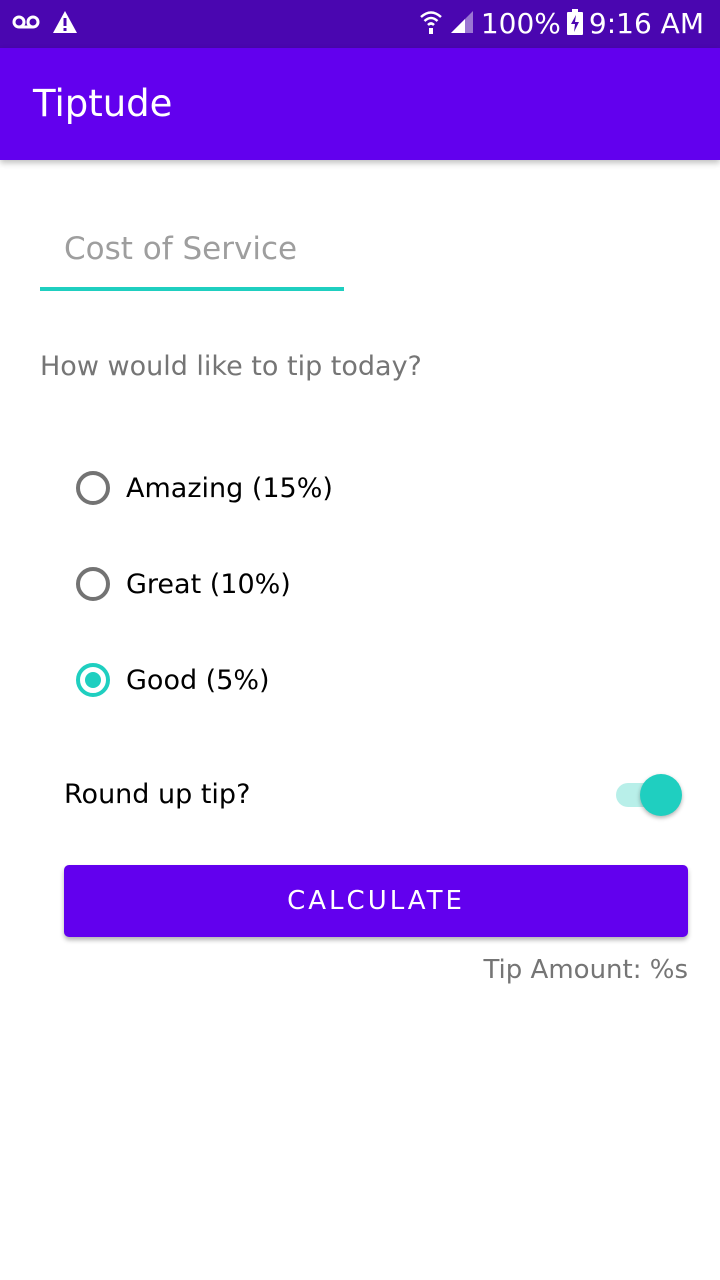 The image size is (720, 1280). What do you see at coordinates (574, 24) in the screenshot?
I see `battery-charging-icon` at bounding box center [574, 24].